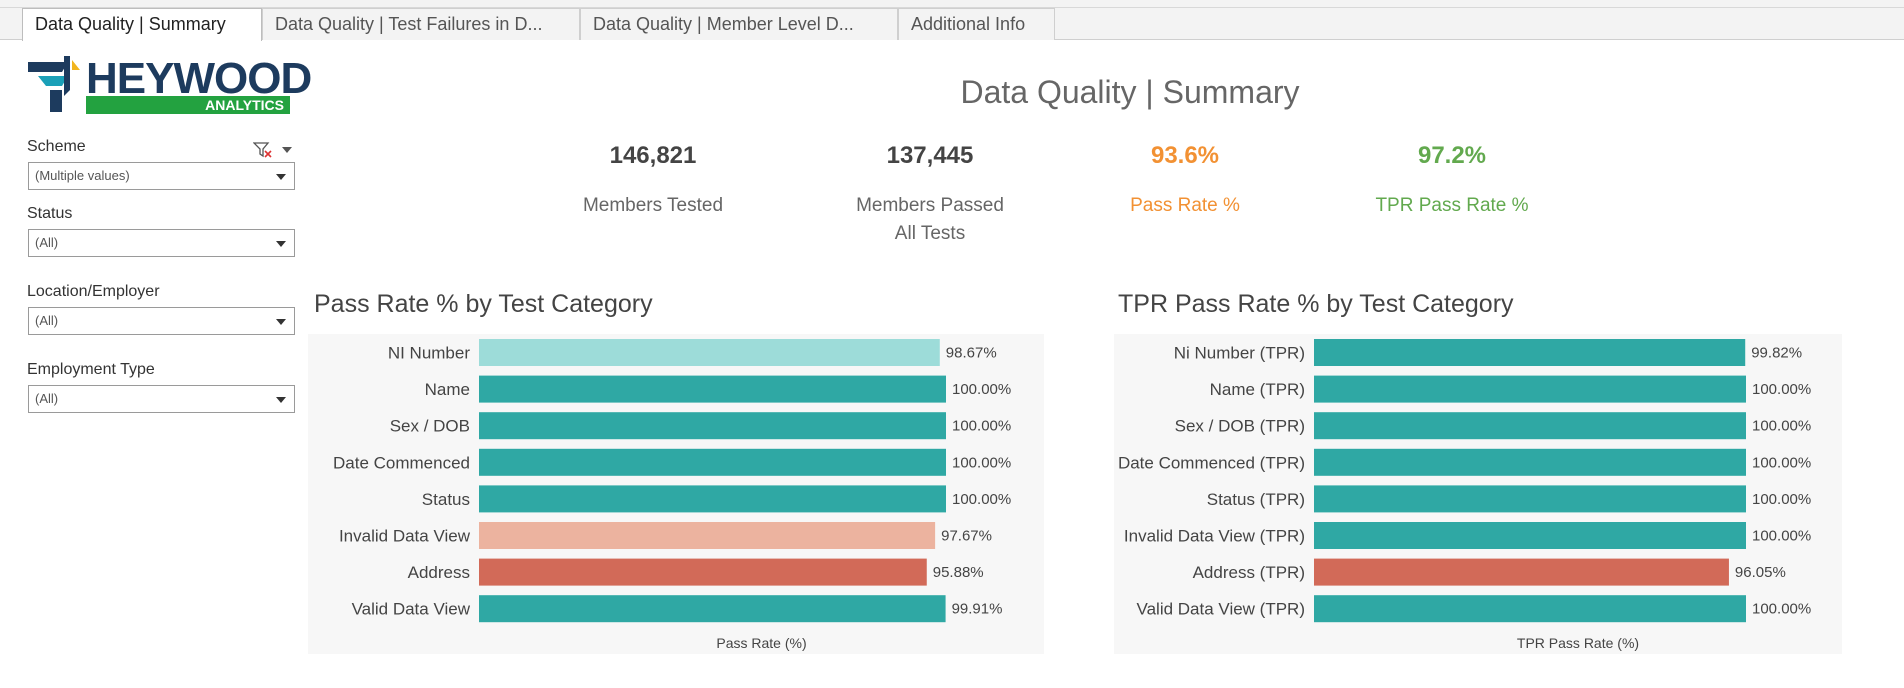  What do you see at coordinates (703, 572) in the screenshot?
I see `bar-address` at bounding box center [703, 572].